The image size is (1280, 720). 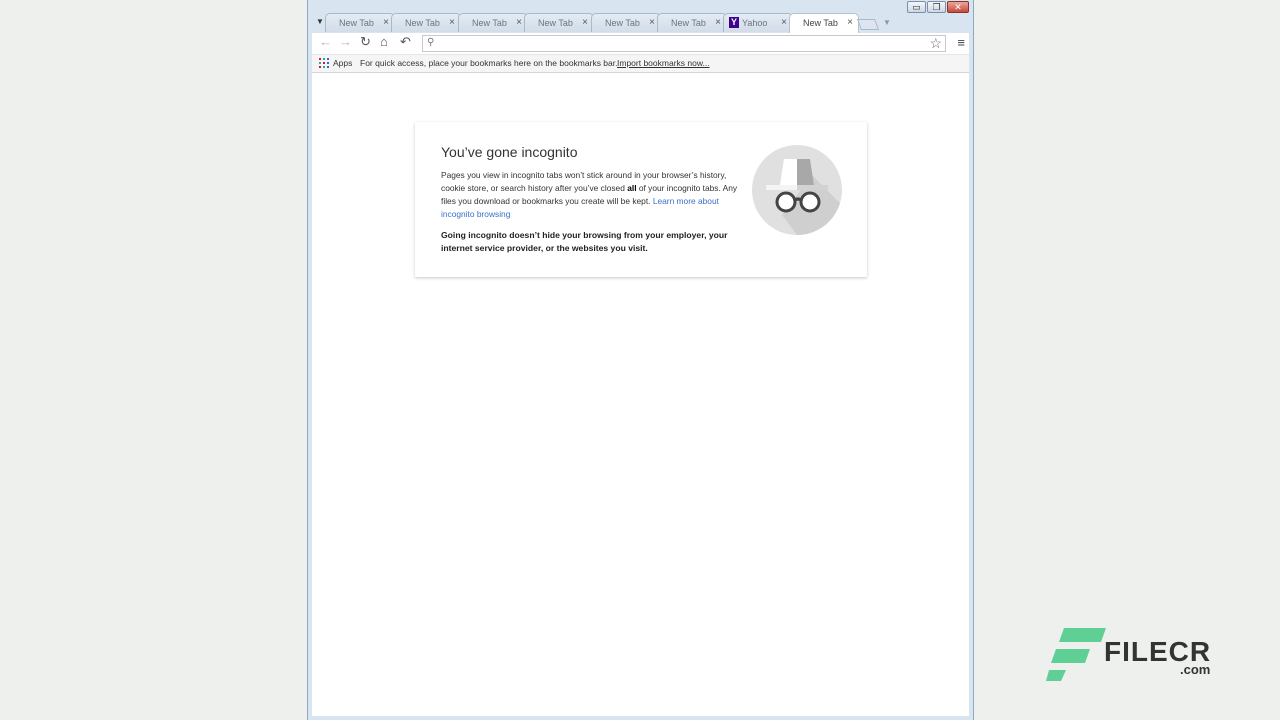 I want to click on reload-icon: ↻, so click(x=365, y=42).